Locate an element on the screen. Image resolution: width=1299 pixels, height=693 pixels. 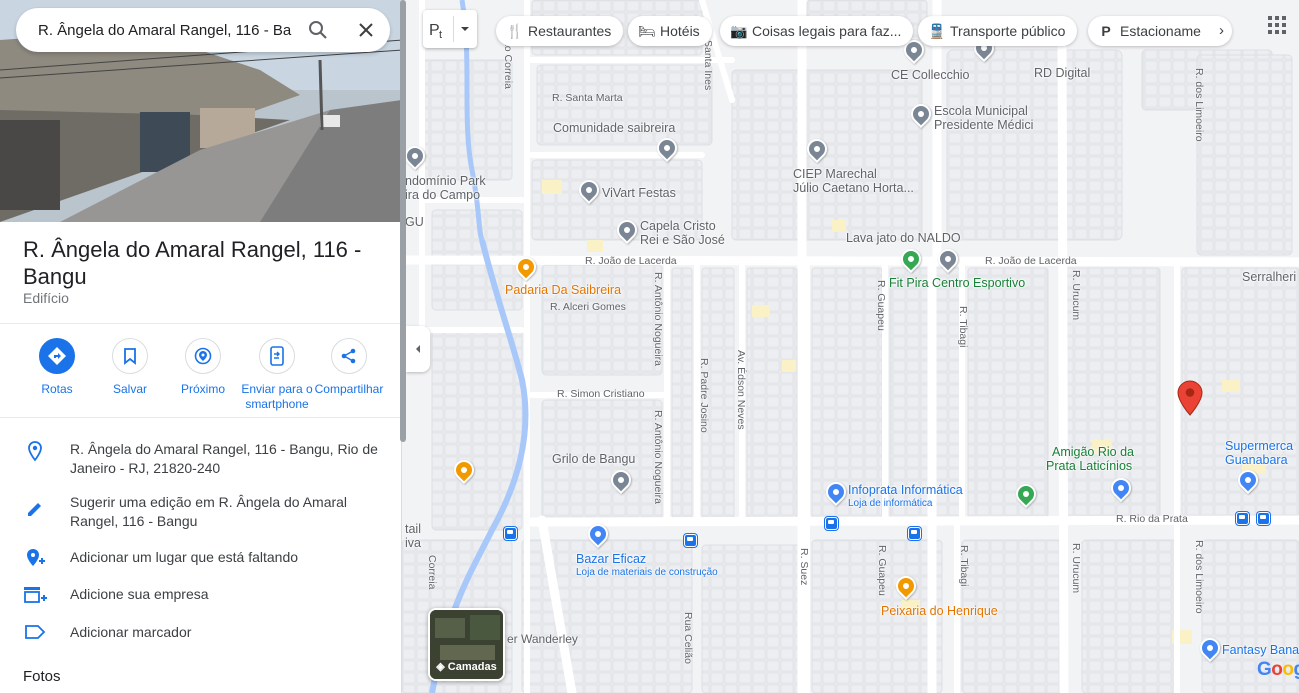
chevron-right-icon: › is located at coordinates (1221, 30).